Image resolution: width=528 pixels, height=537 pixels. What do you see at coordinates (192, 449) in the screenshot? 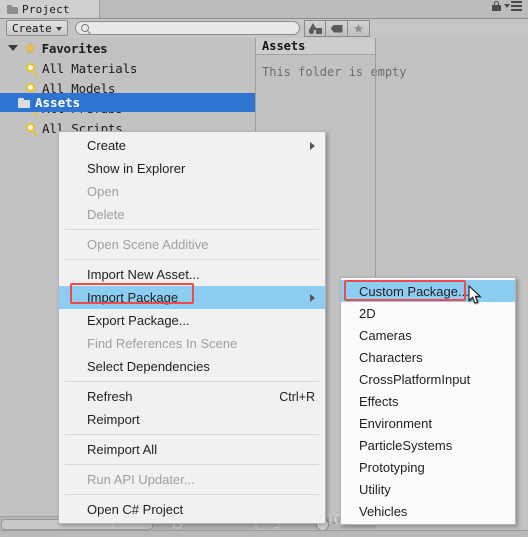
I see `menu-item-reimport-all: Reimport All` at bounding box center [192, 449].